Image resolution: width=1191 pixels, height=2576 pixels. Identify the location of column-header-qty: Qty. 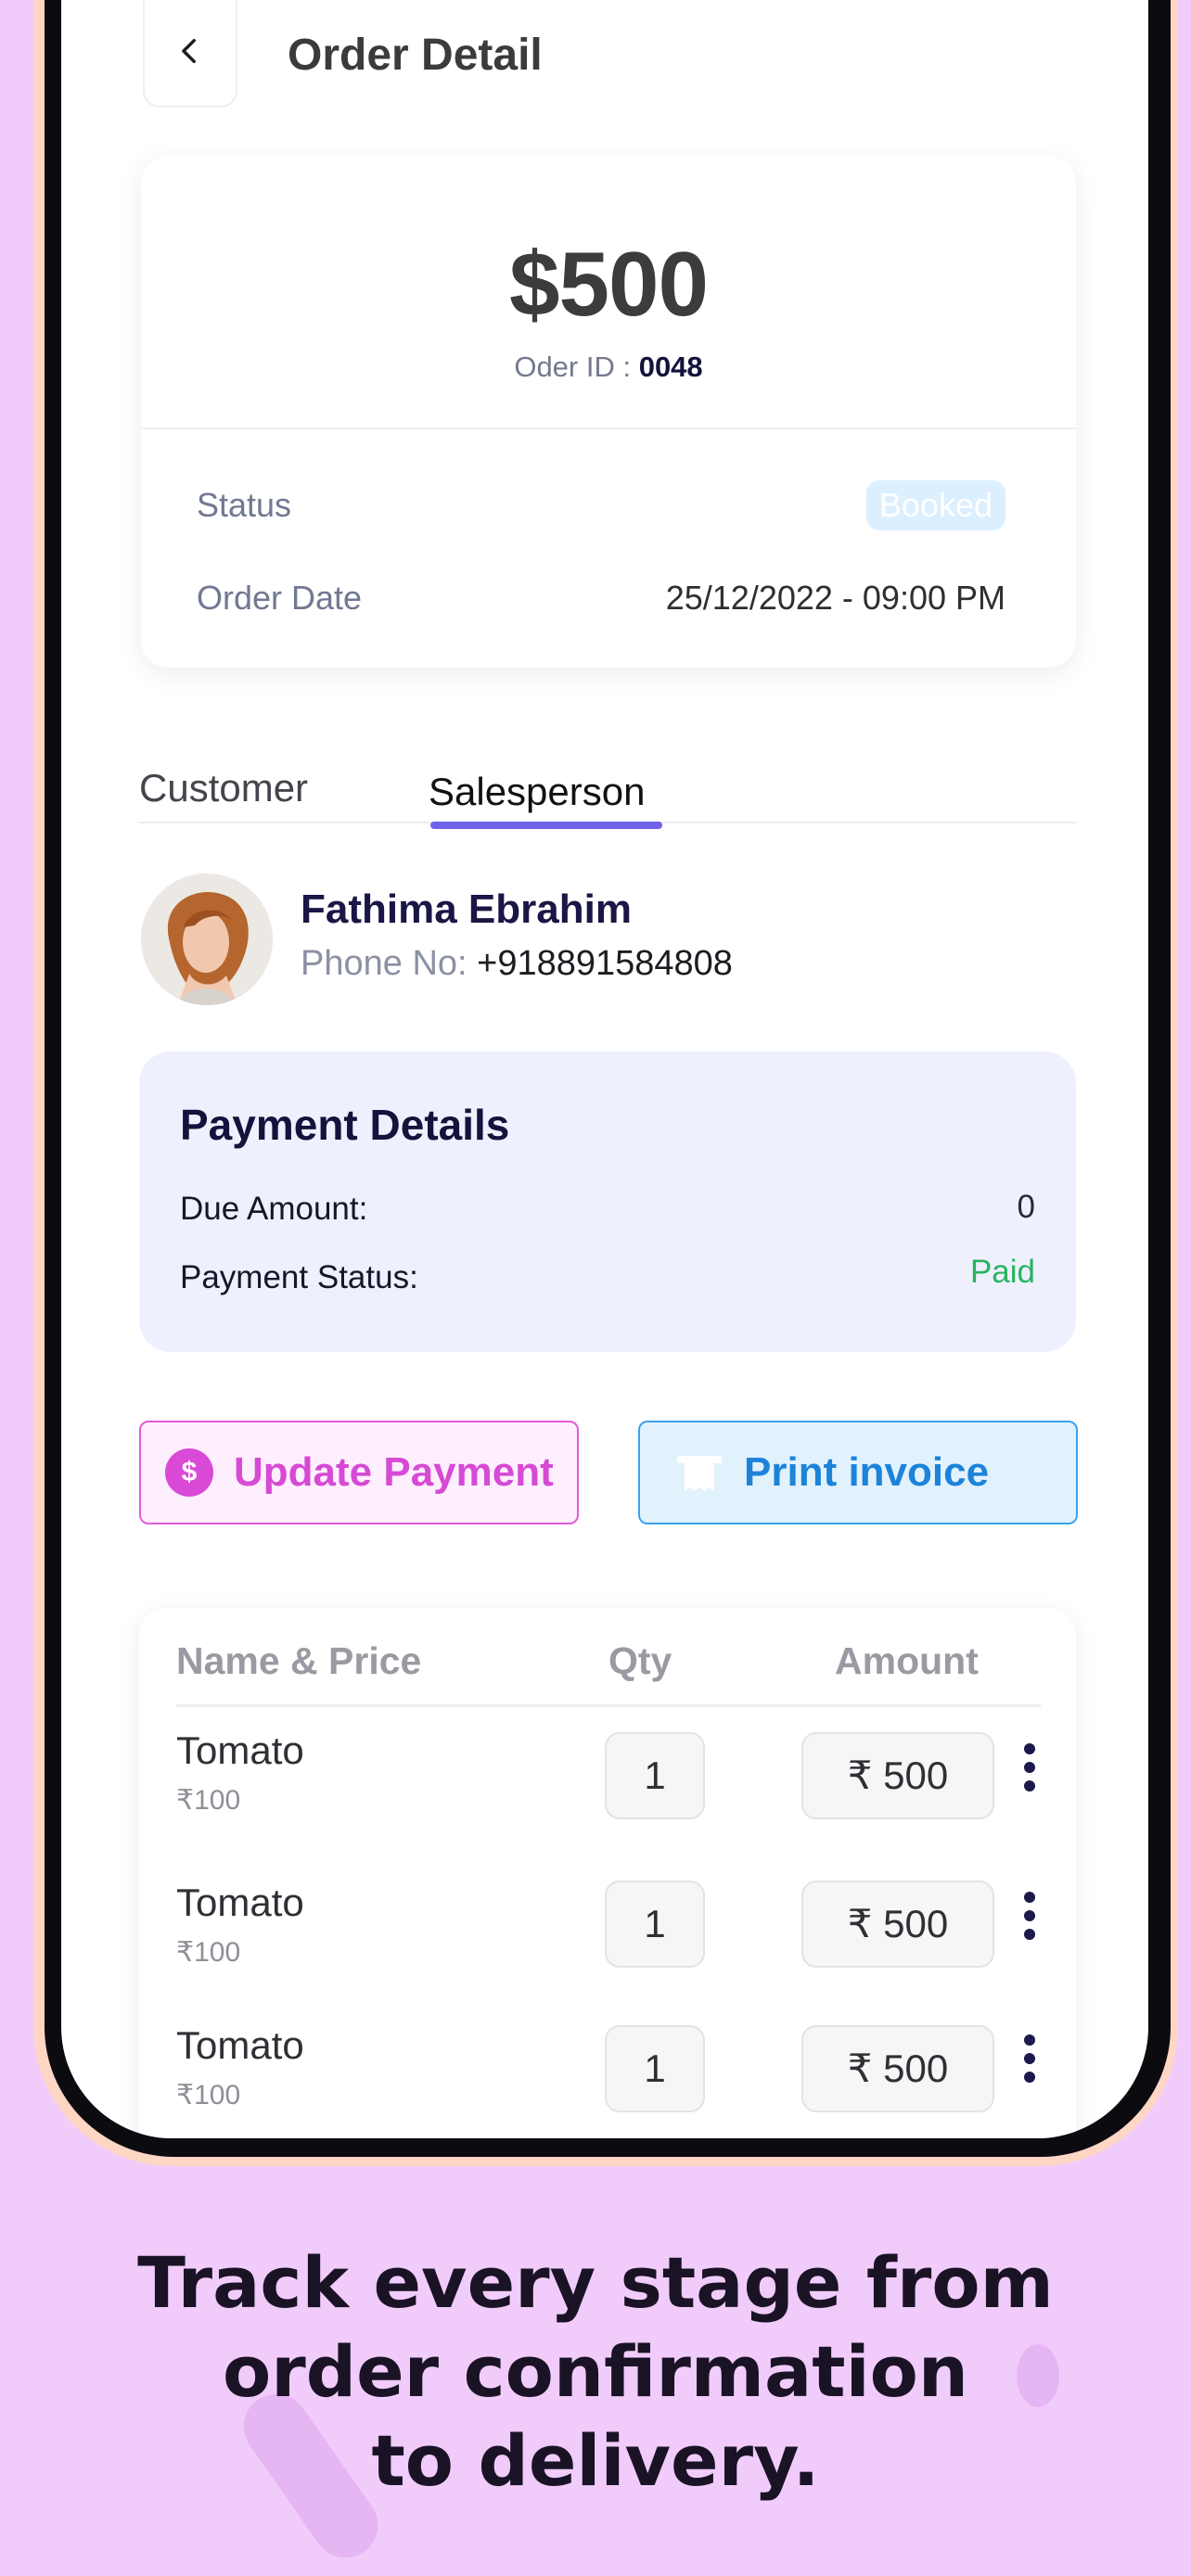
(640, 1660).